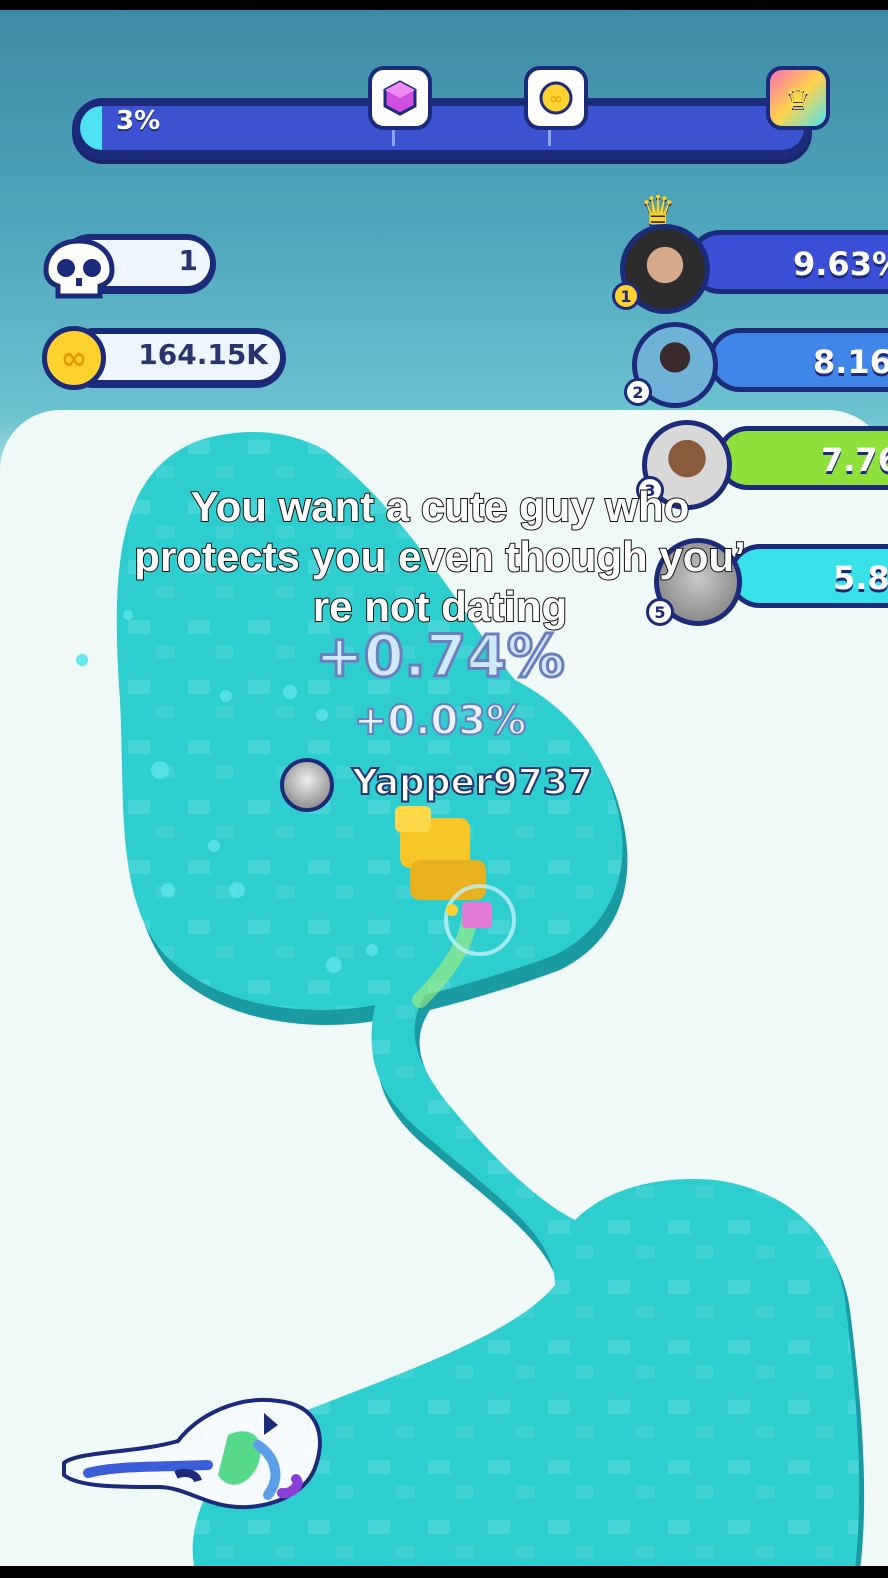 Image resolution: width=888 pixels, height=1578 pixels. I want to click on kills-value: 1, so click(188, 260).